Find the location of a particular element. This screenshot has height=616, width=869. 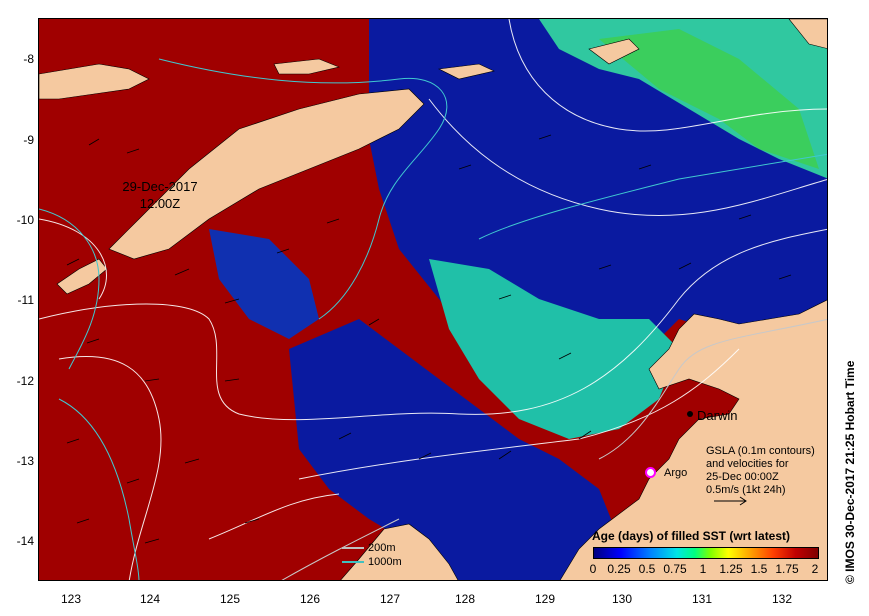

depth-legend-row: 200m is located at coordinates (372, 548).